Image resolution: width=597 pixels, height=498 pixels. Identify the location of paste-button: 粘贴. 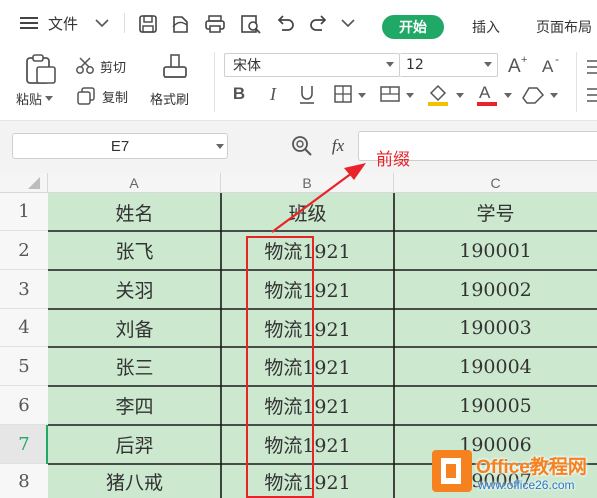
(35, 98).